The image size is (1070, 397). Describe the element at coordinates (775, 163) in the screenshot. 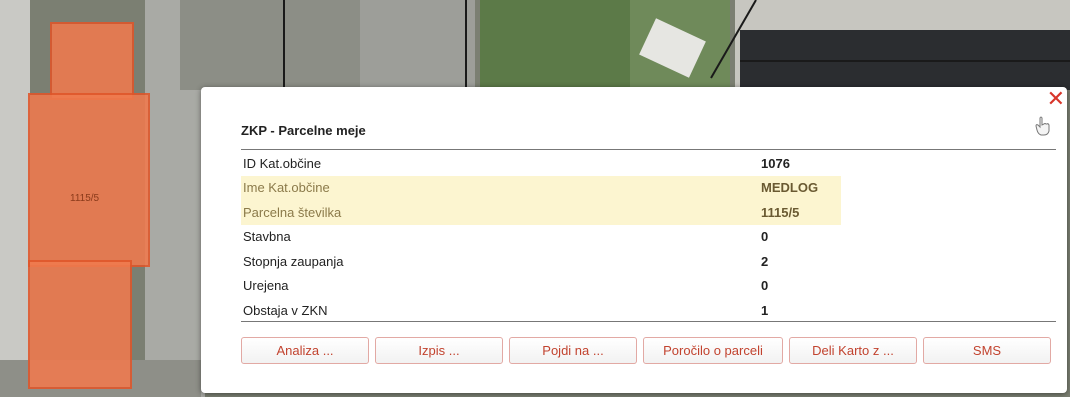

I see `row-value: 1076` at that location.